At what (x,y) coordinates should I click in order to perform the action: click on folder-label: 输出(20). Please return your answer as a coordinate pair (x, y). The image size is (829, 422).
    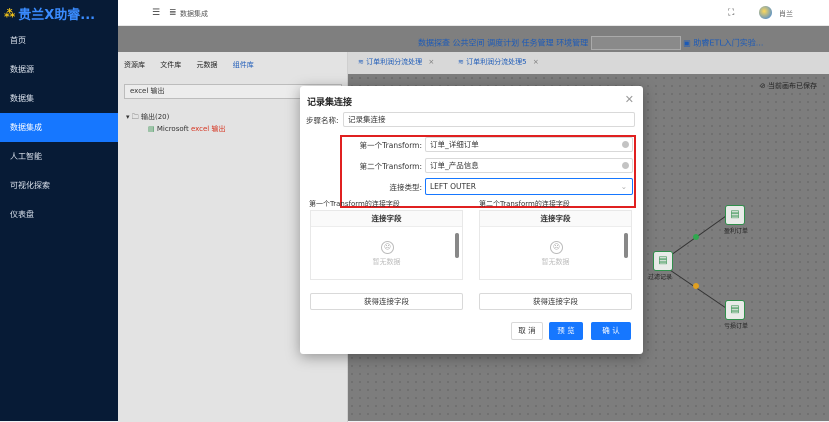
    Looking at the image, I should click on (155, 117).